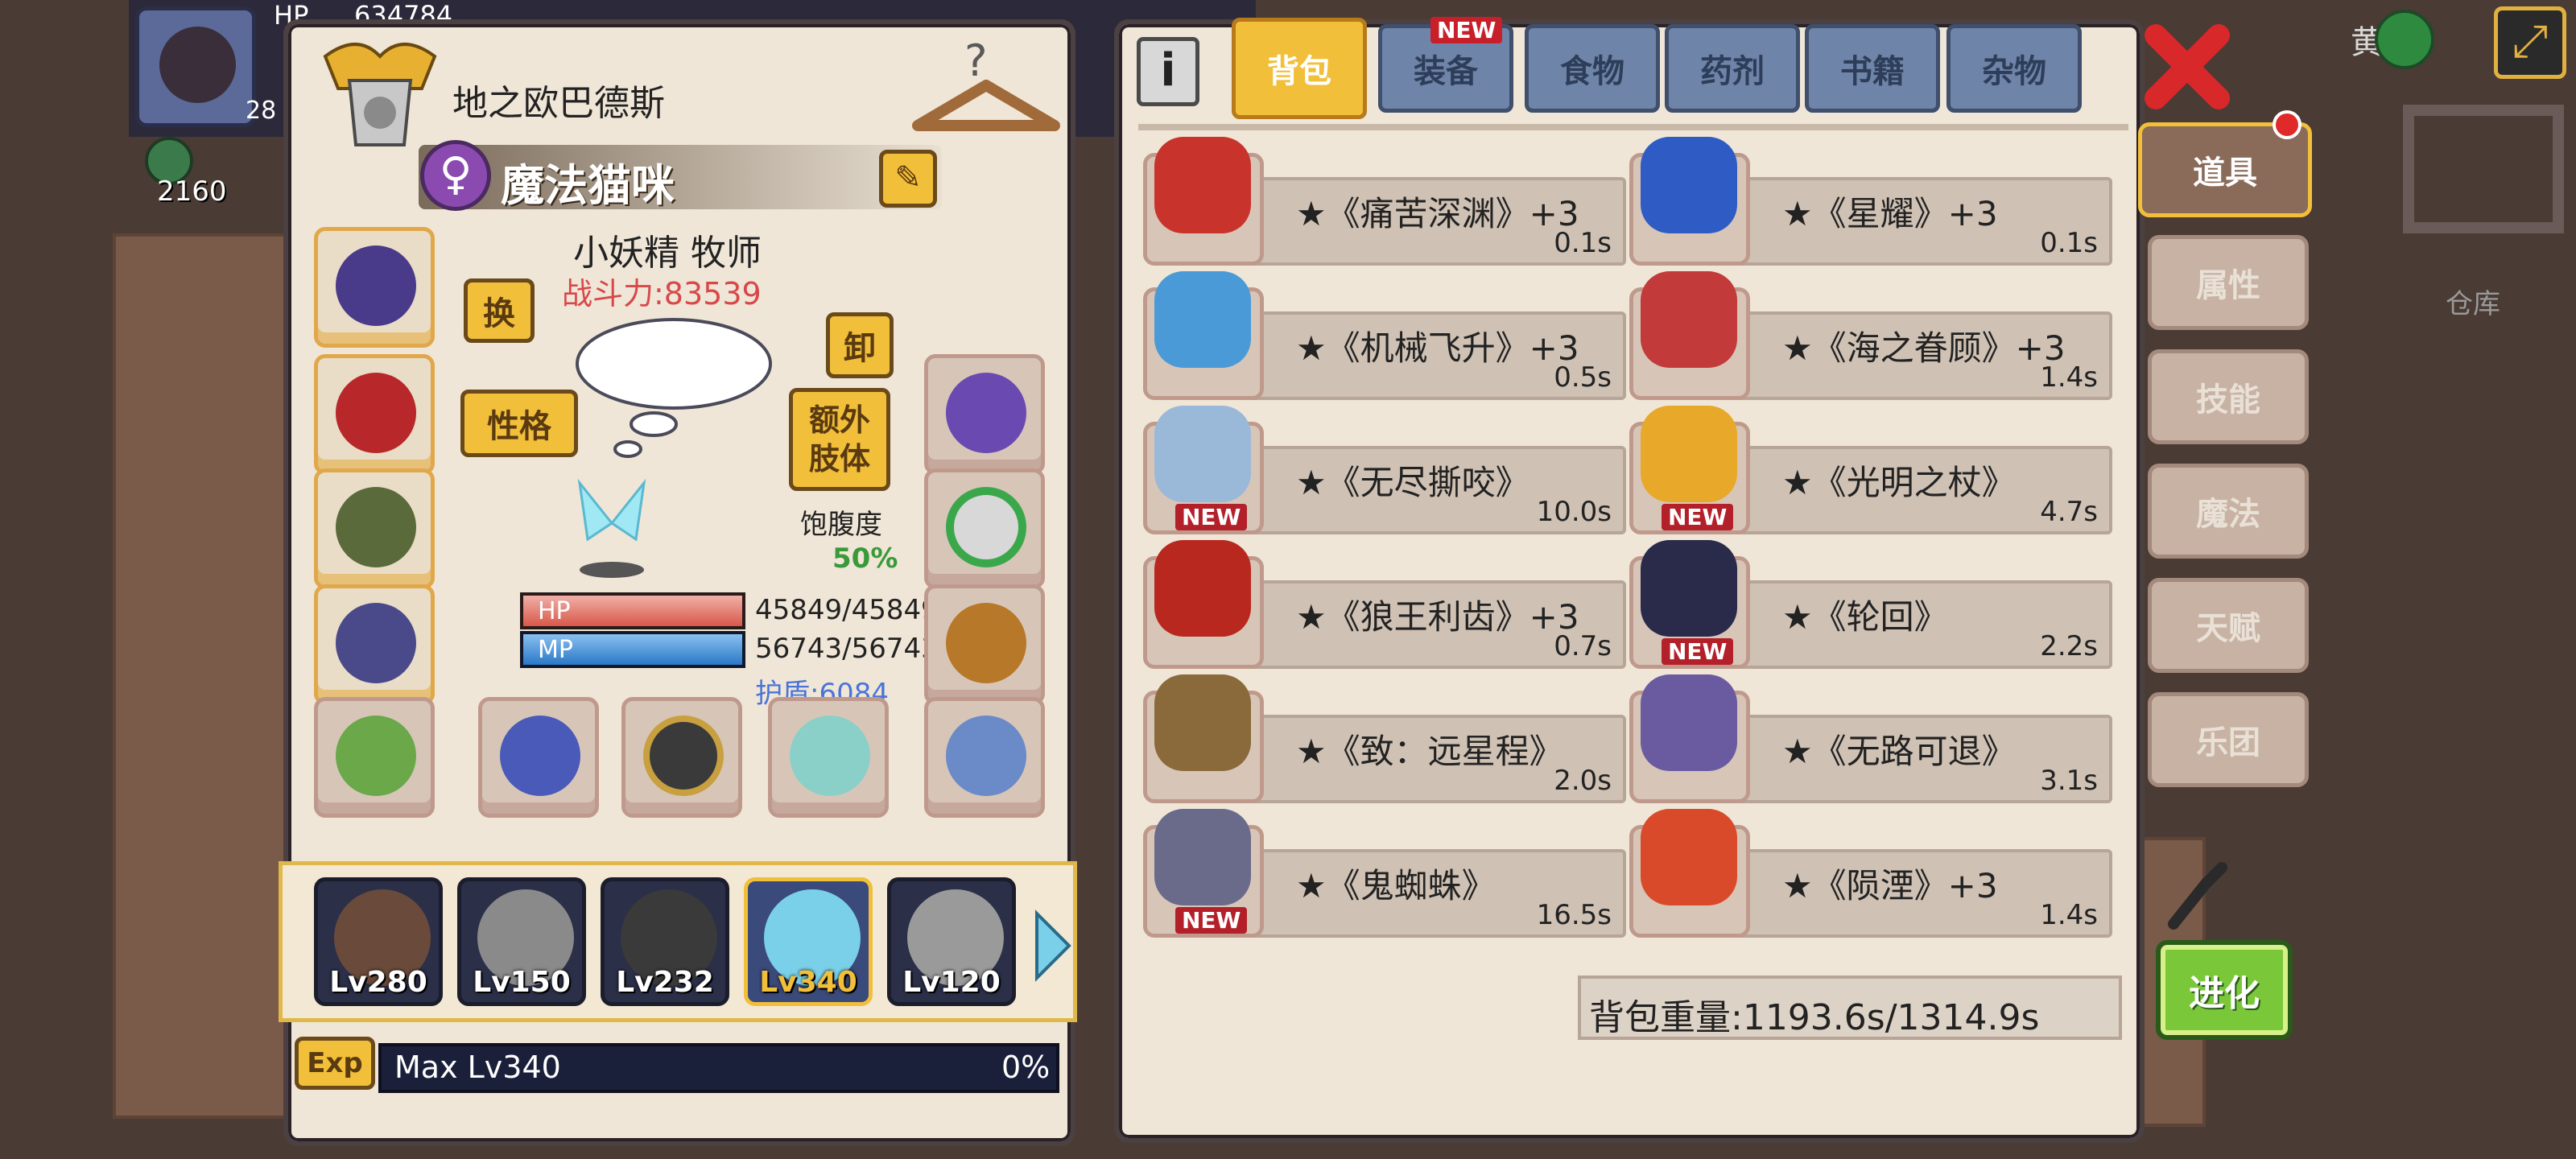  Describe the element at coordinates (839, 440) in the screenshot. I see `extra-limb-button: 额外肢体` at that location.